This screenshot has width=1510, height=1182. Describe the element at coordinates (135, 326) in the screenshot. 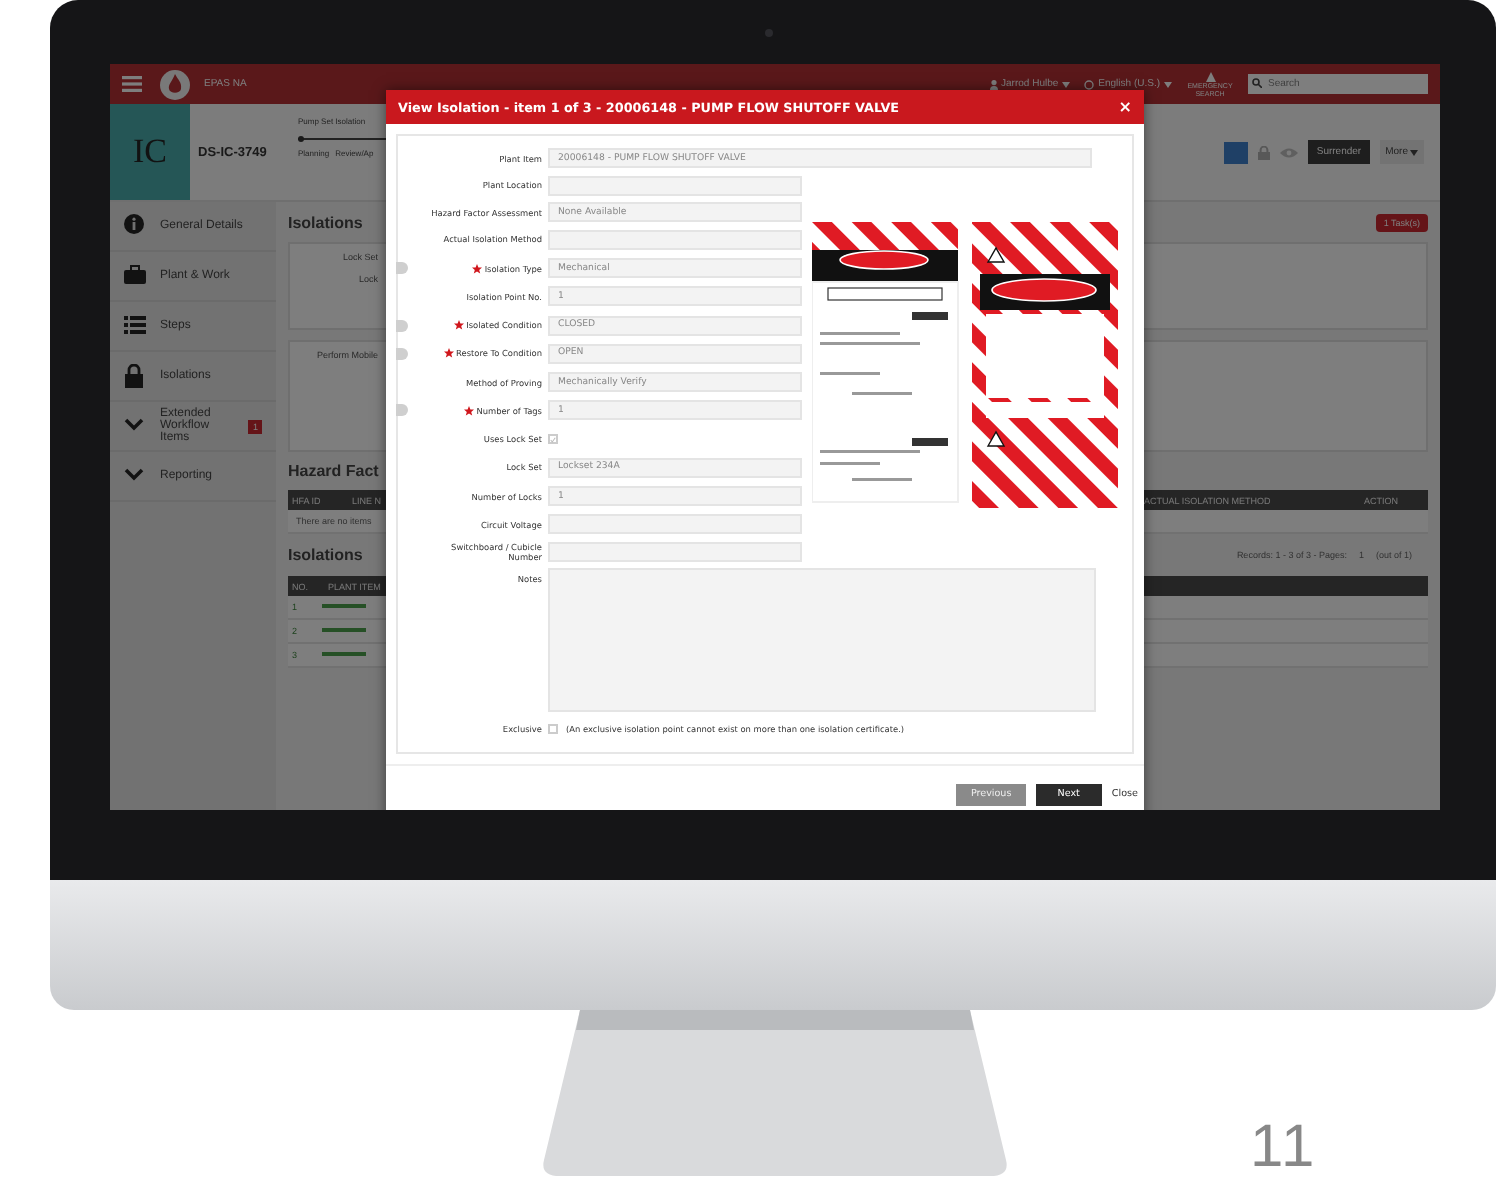

I see `list-icon` at that location.